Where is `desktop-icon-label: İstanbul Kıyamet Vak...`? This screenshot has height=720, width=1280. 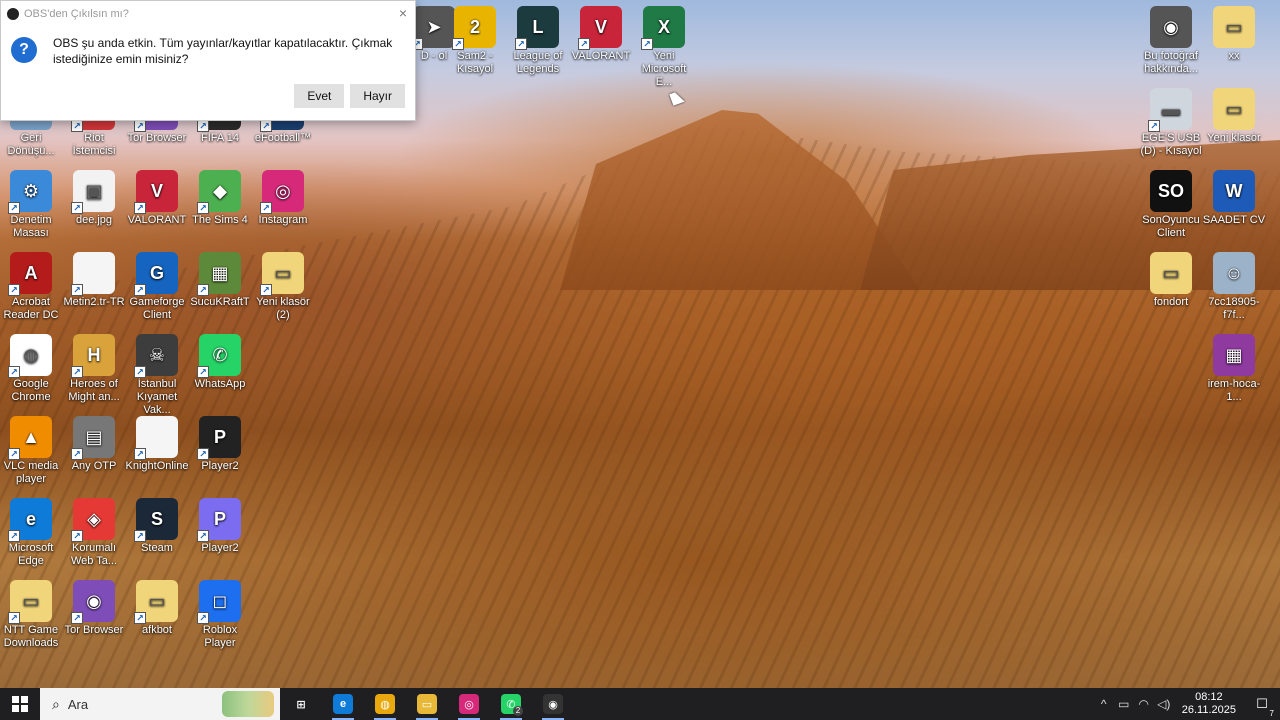
desktop-icon-label: İstanbul Kıyamet Vak... is located at coordinates (157, 397).